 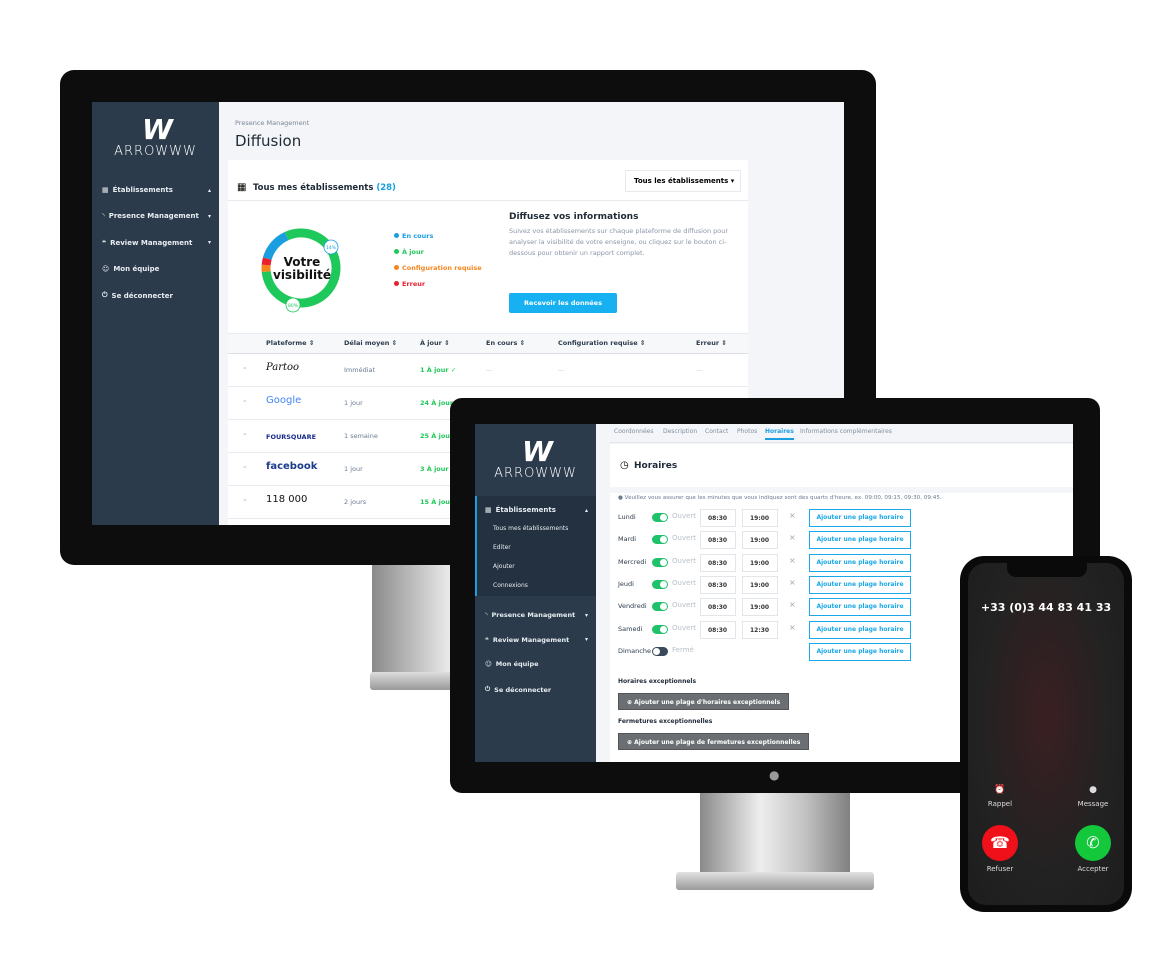 I want to click on average-delay: Immédiat, so click(x=360, y=370).